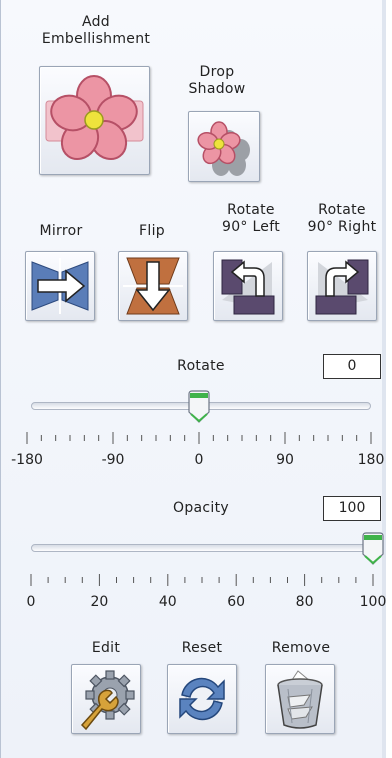 Image resolution: width=392 pixels, height=758 pixels. I want to click on drop-shadow-button, so click(224, 146).